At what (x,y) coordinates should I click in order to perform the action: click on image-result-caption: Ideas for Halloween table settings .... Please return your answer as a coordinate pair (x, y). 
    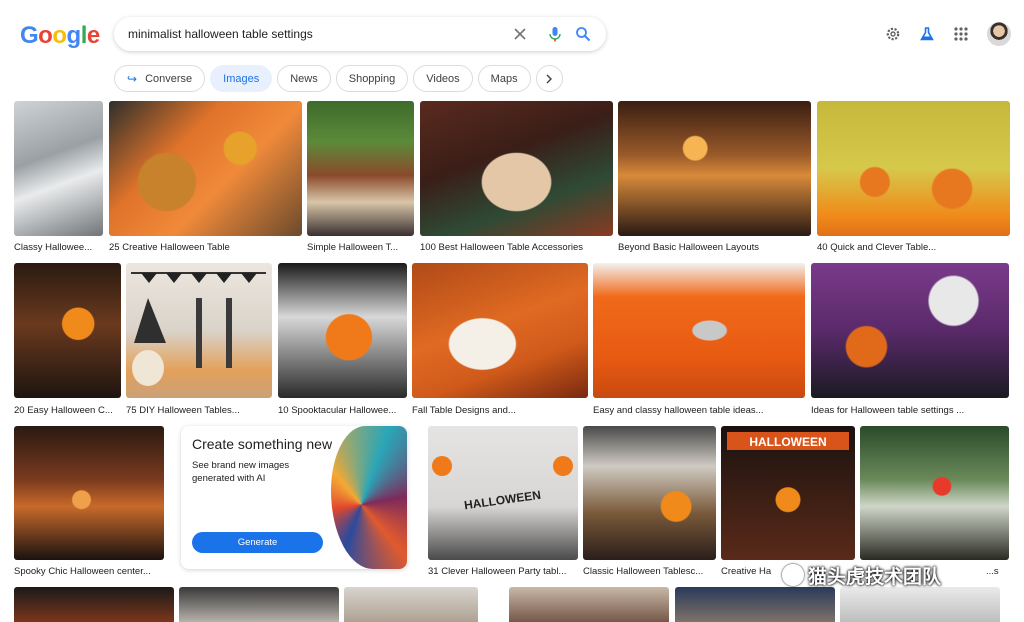
    Looking at the image, I should click on (910, 410).